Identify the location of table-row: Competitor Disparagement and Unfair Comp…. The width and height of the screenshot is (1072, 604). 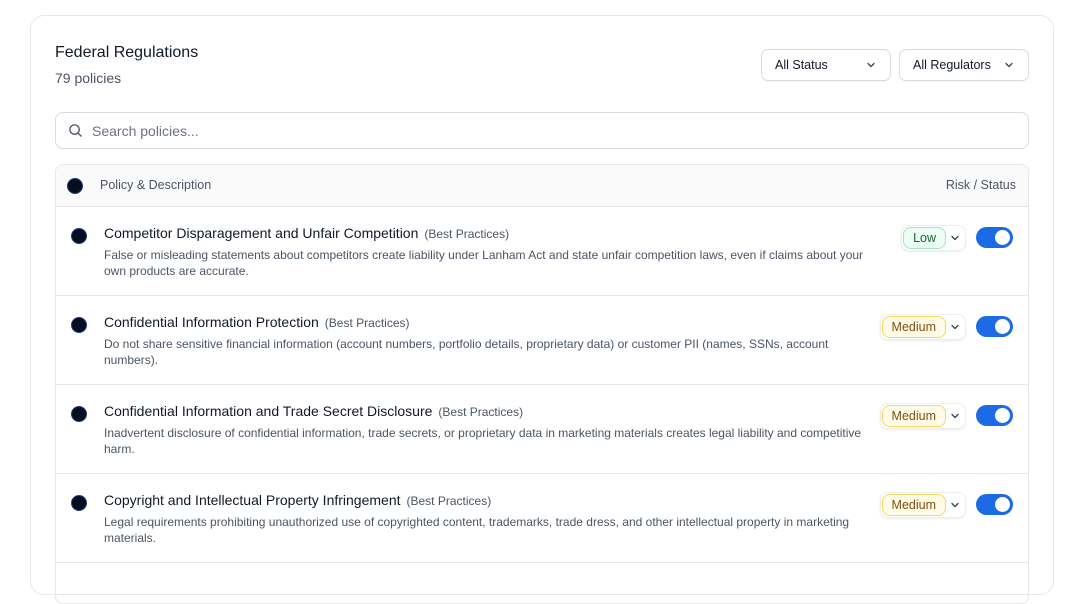
(542, 251).